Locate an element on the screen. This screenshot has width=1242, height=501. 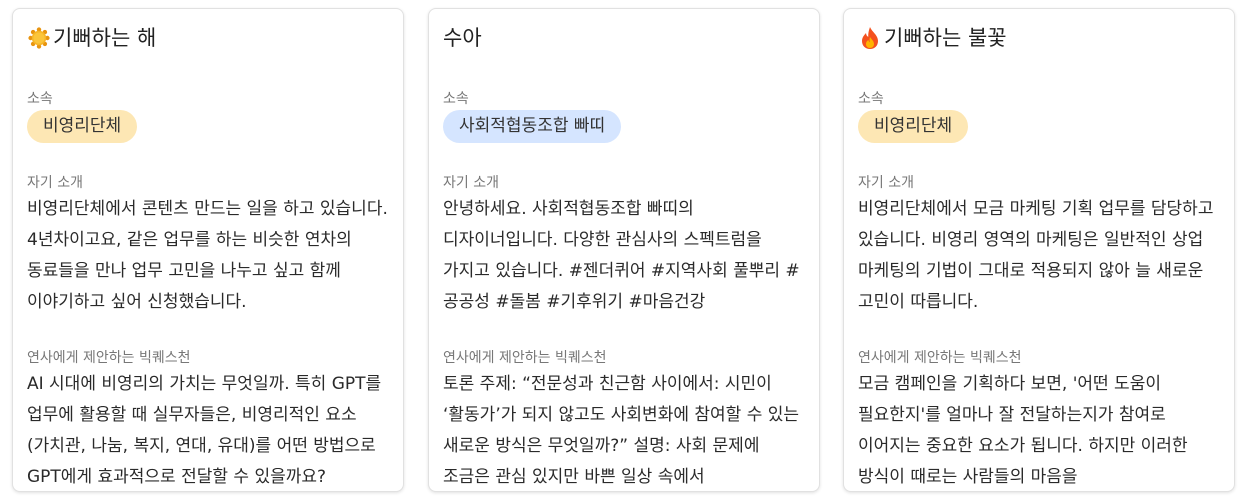
profile-name-row: 기뻐하는 불꽃 is located at coordinates (1039, 38).